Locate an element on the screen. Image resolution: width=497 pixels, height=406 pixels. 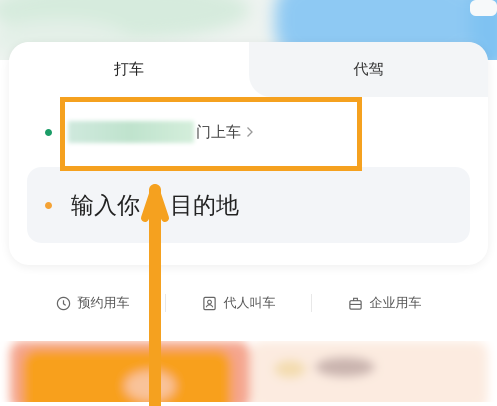
tab: 代驾 is located at coordinates (368, 69).